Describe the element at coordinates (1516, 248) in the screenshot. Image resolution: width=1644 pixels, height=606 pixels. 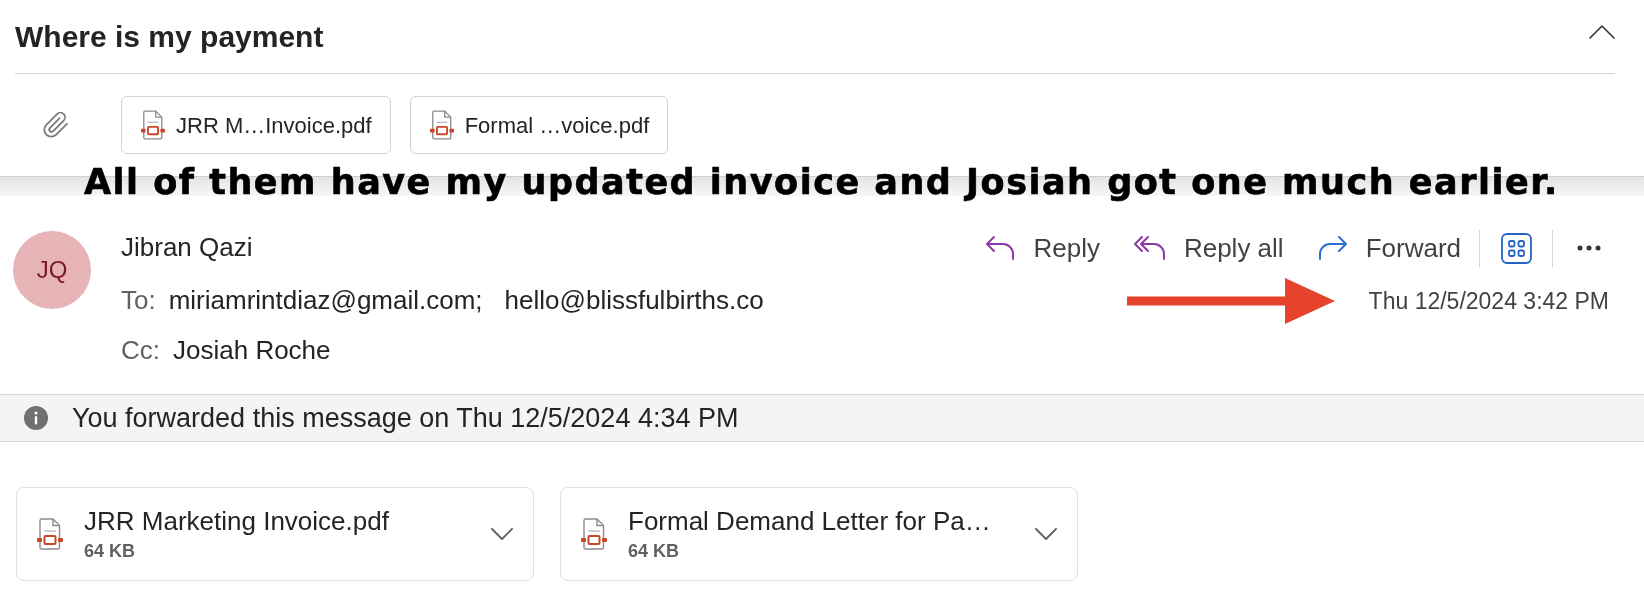
I see `apps-grid-icon` at that location.